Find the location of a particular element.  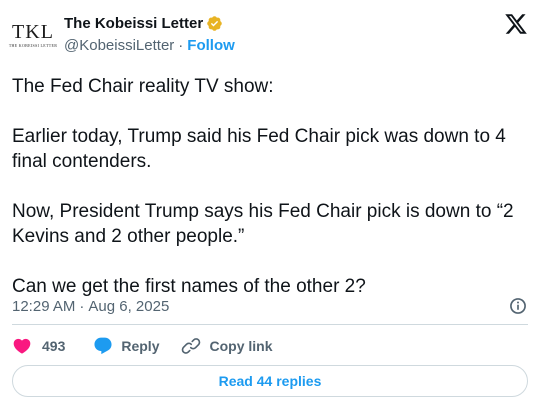

author-name-row: The Kobeissi Letter is located at coordinates (143, 23).